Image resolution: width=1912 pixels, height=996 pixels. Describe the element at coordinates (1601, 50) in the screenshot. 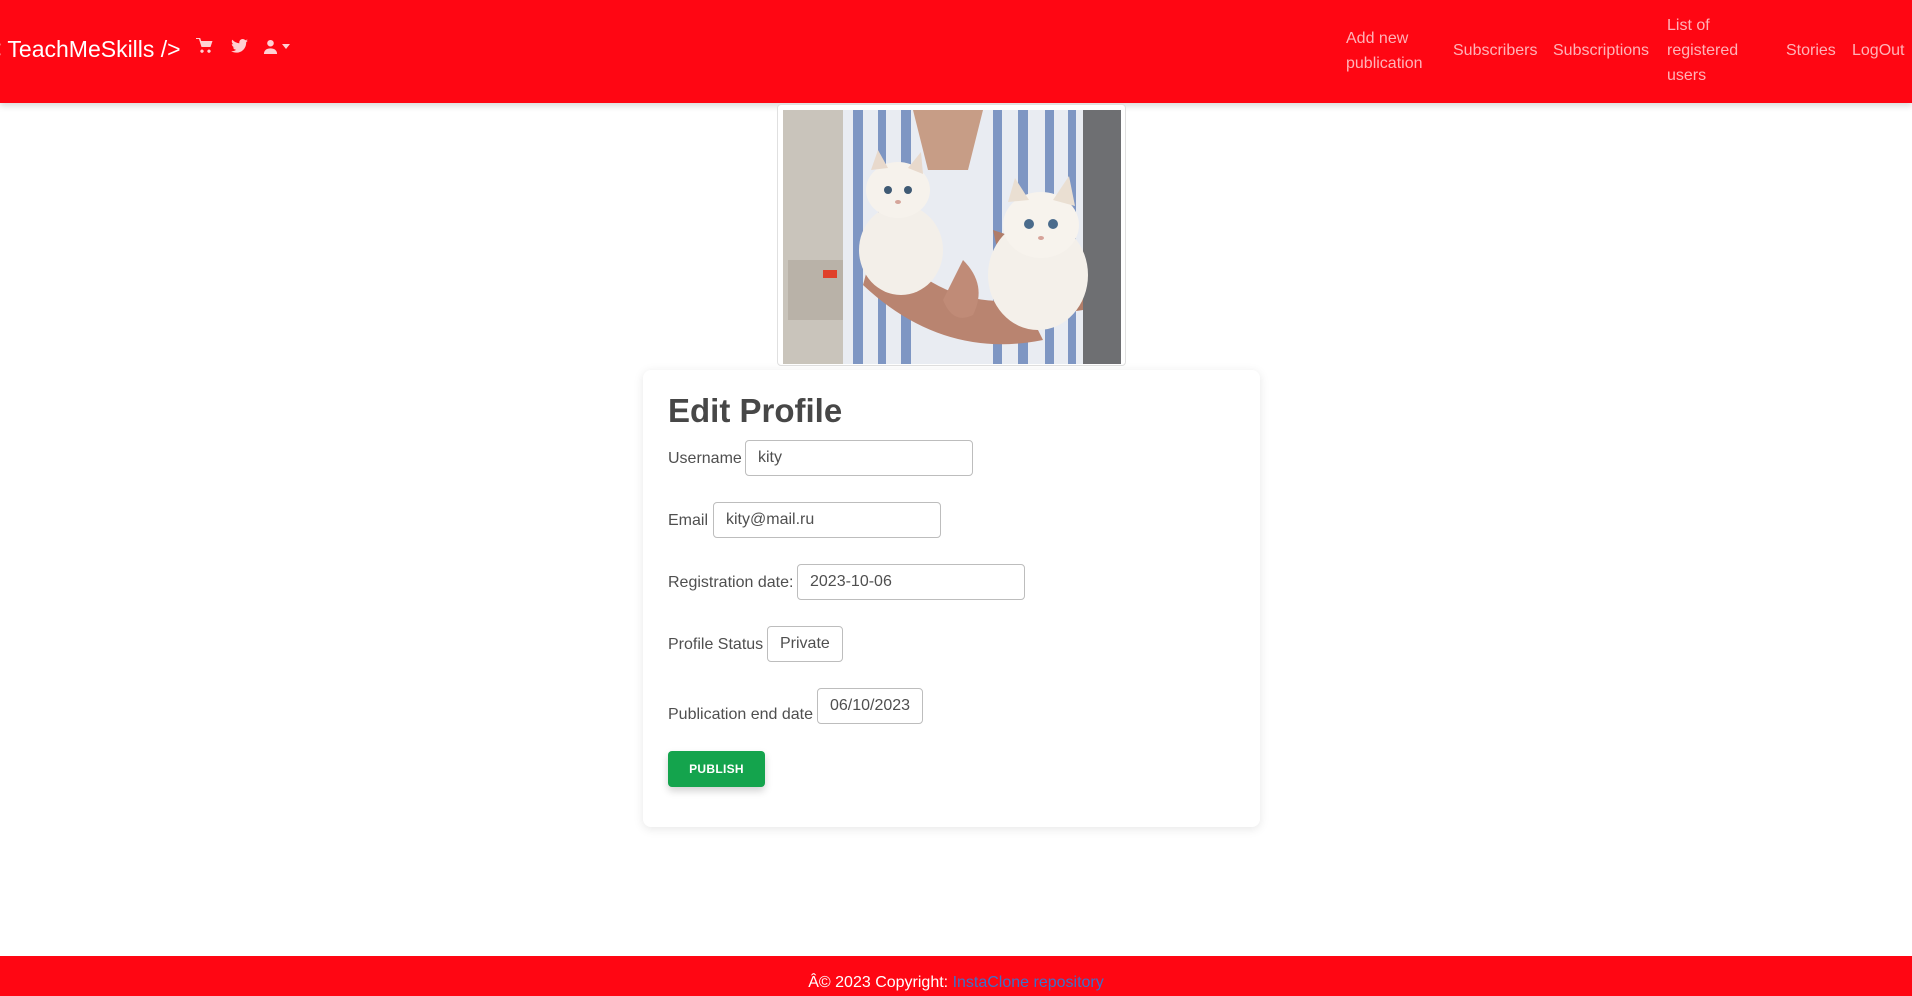

I see `nav-subscriptions-link: Subscriptions` at that location.